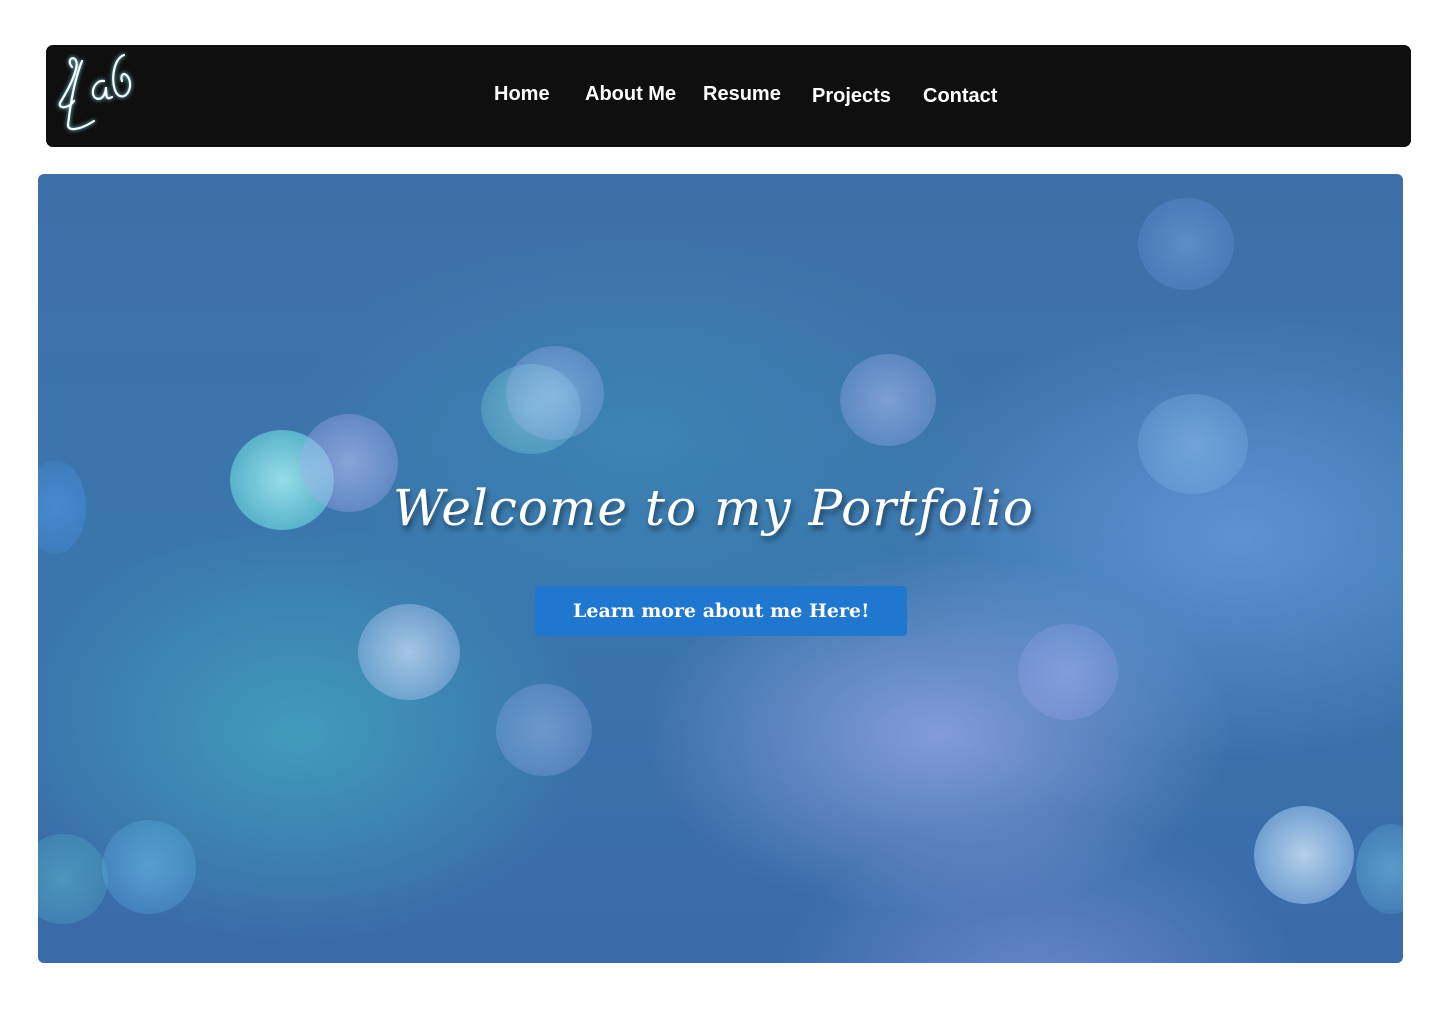 The height and width of the screenshot is (1024, 1440). I want to click on learn-more-button: Learn more about me Here!, so click(721, 611).